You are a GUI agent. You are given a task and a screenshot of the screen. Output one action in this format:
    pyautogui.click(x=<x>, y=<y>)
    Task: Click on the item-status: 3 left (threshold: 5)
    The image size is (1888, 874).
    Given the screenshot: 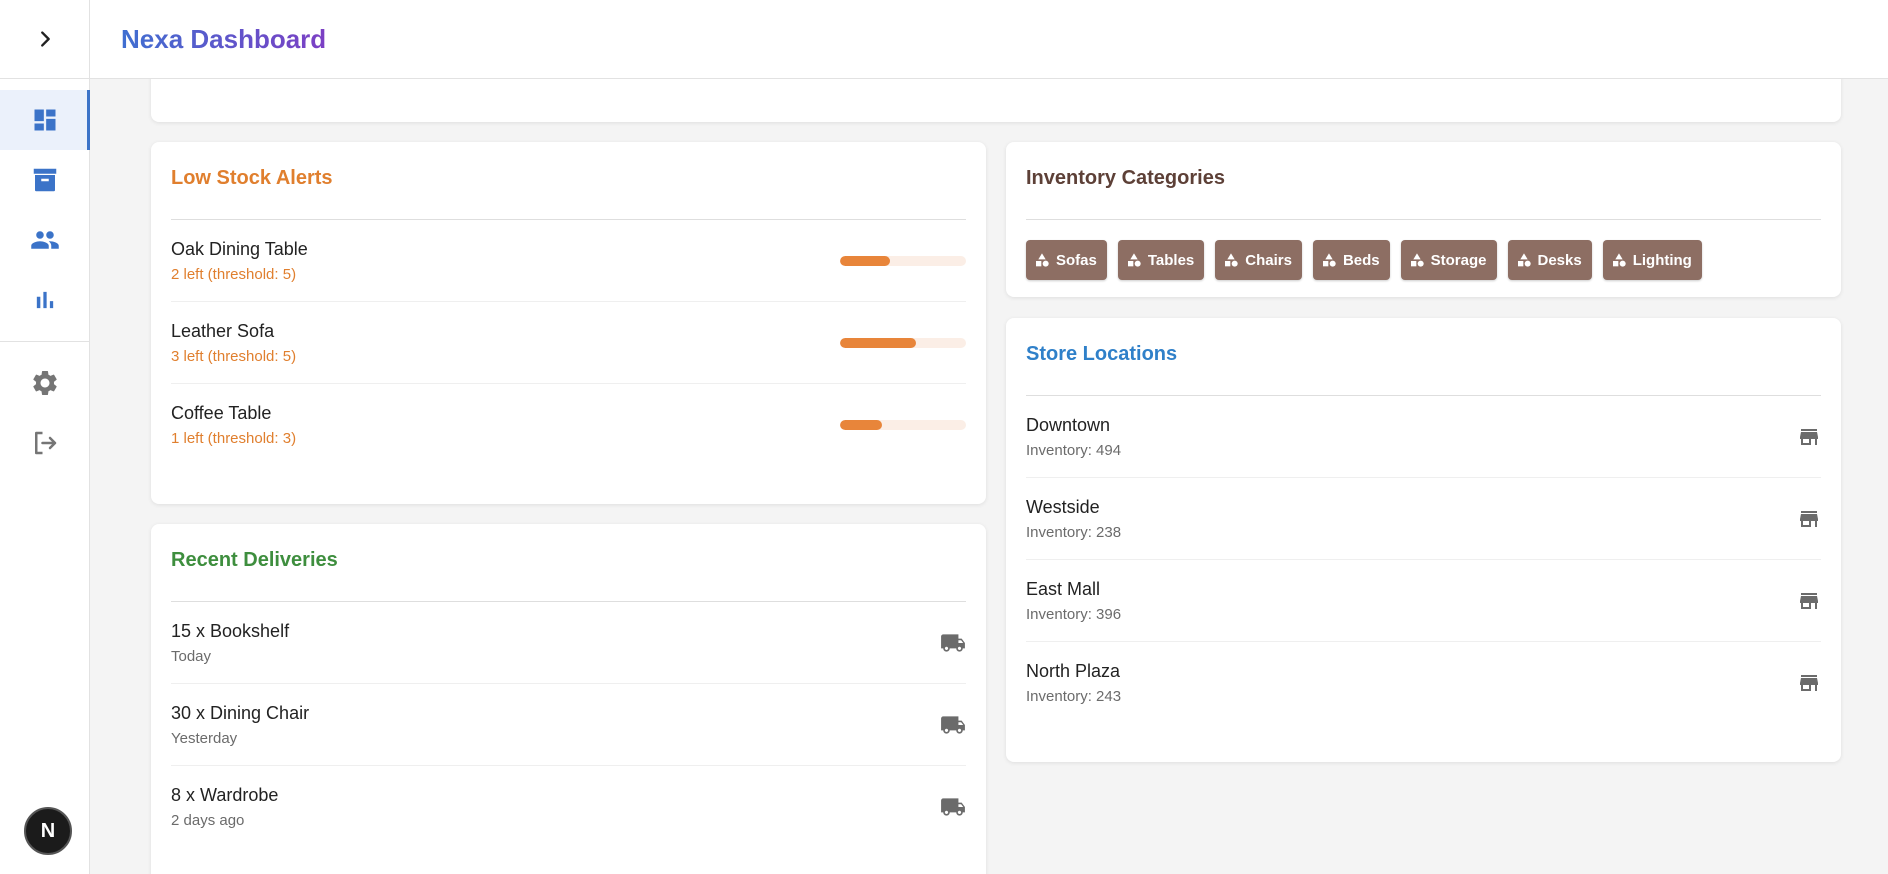 What is the action you would take?
    pyautogui.click(x=234, y=356)
    